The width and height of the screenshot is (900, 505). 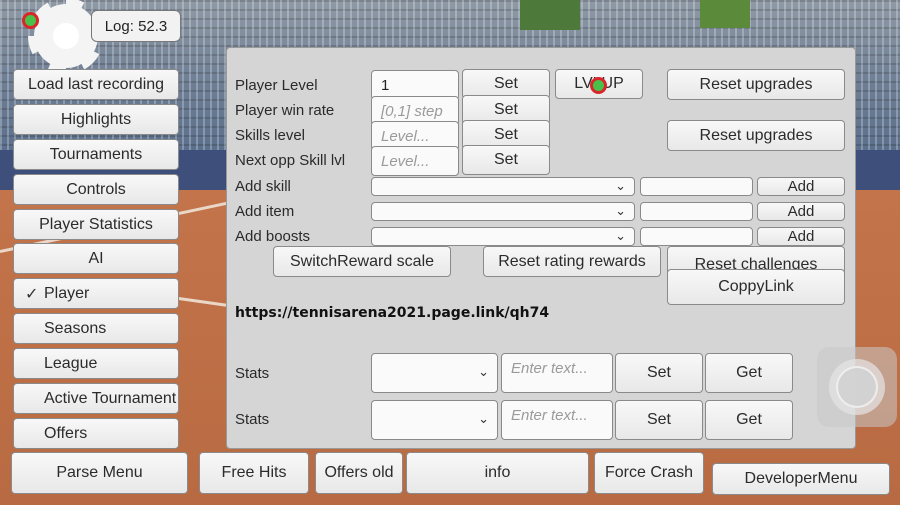 What do you see at coordinates (756, 287) in the screenshot?
I see `copy-link-button: CoppyLink` at bounding box center [756, 287].